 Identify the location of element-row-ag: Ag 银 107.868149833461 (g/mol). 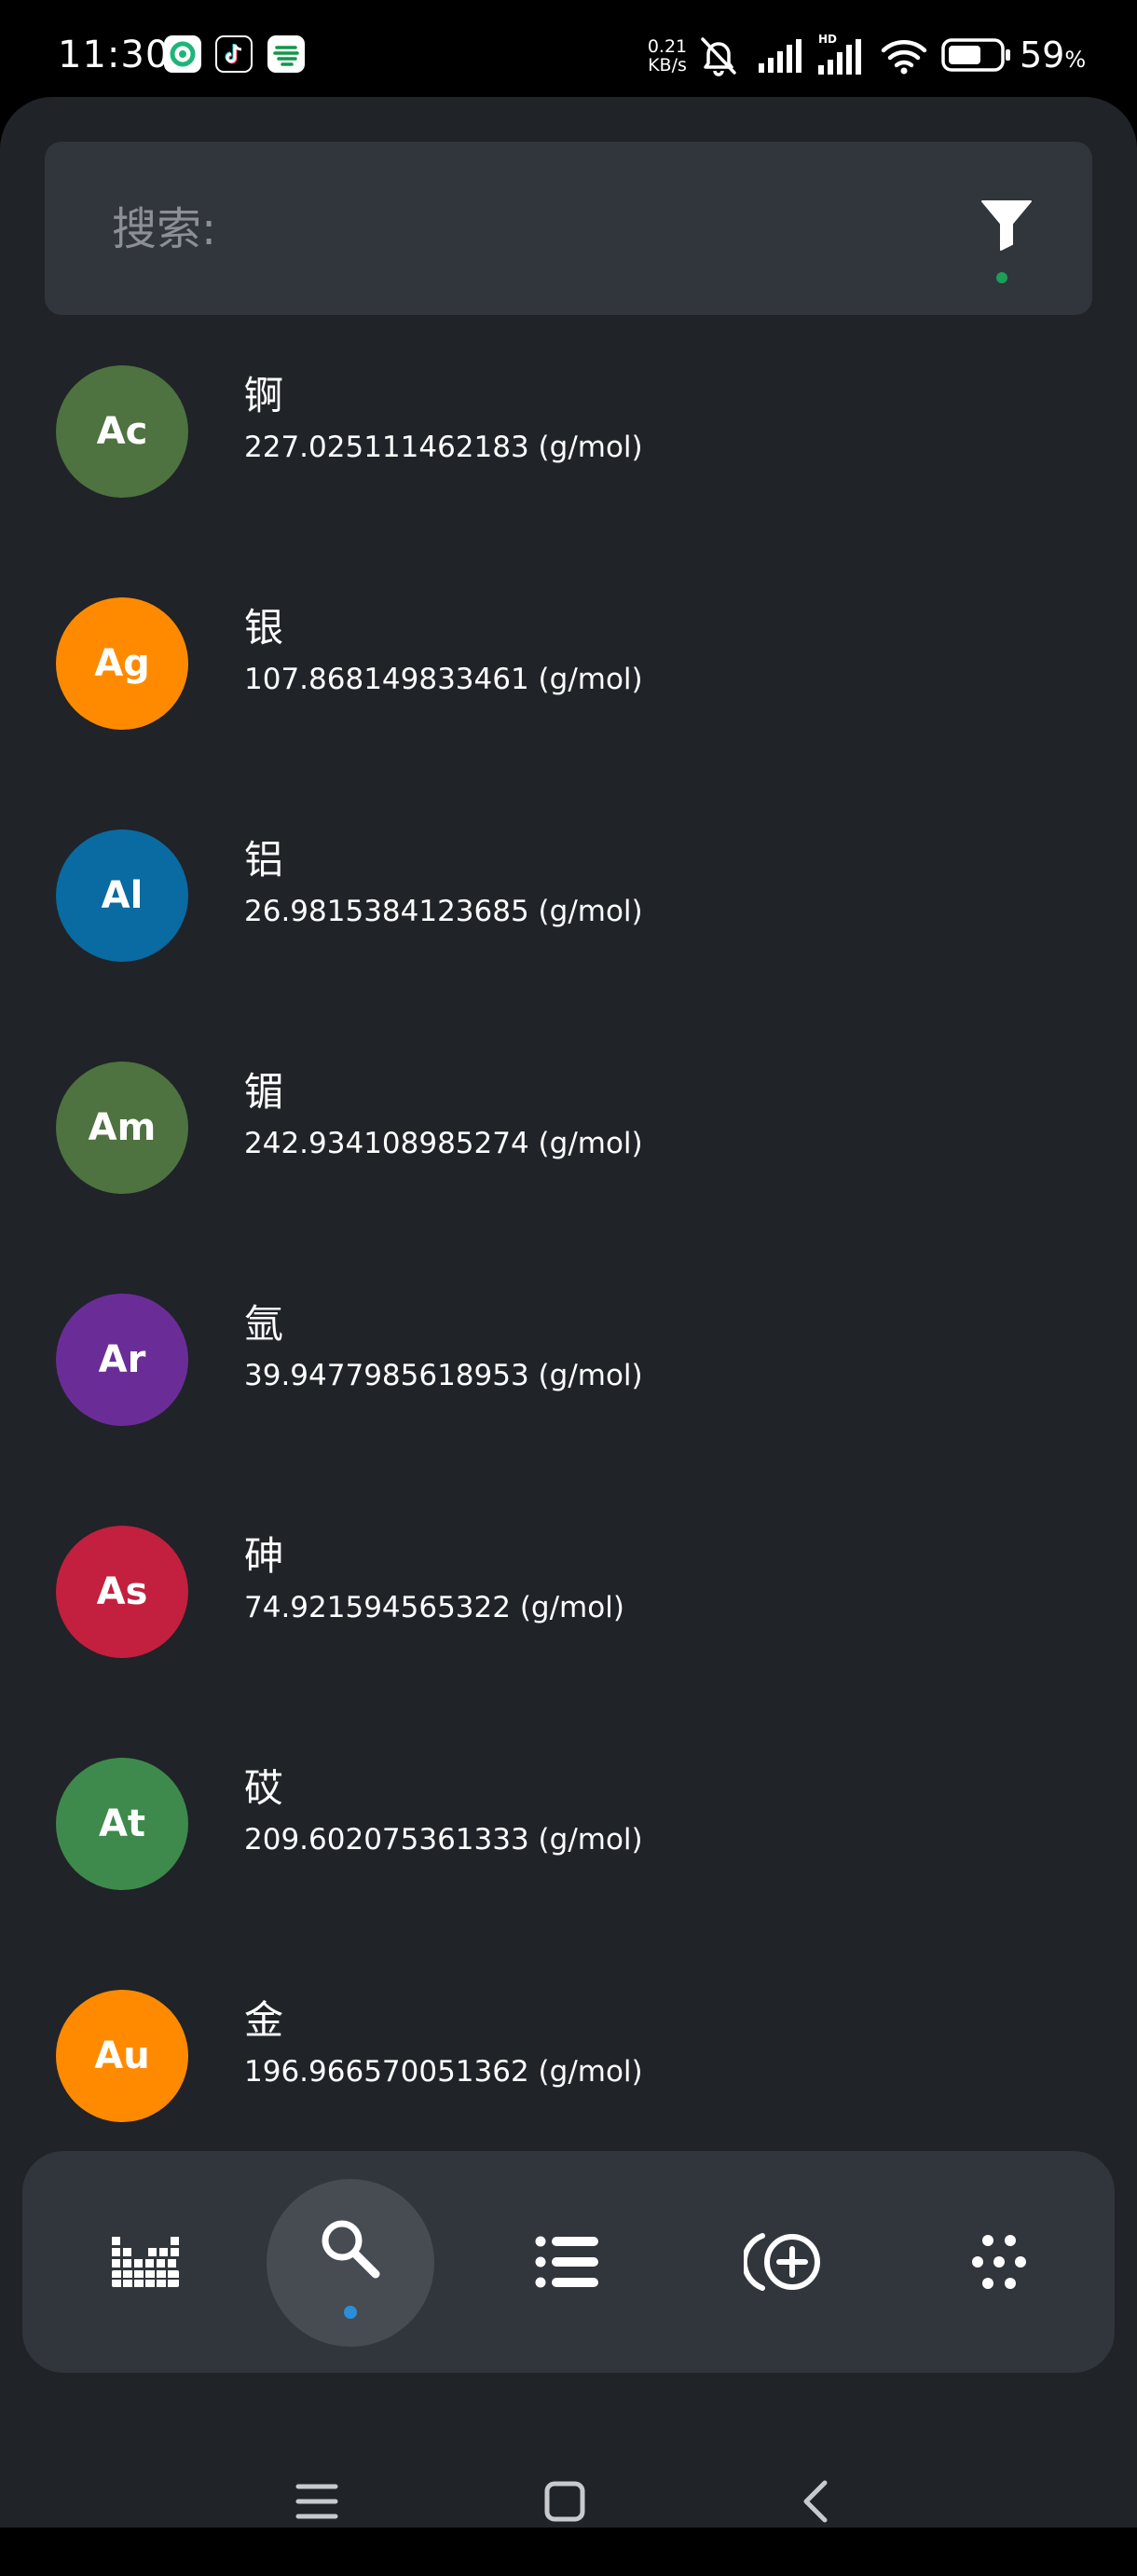
(568, 685).